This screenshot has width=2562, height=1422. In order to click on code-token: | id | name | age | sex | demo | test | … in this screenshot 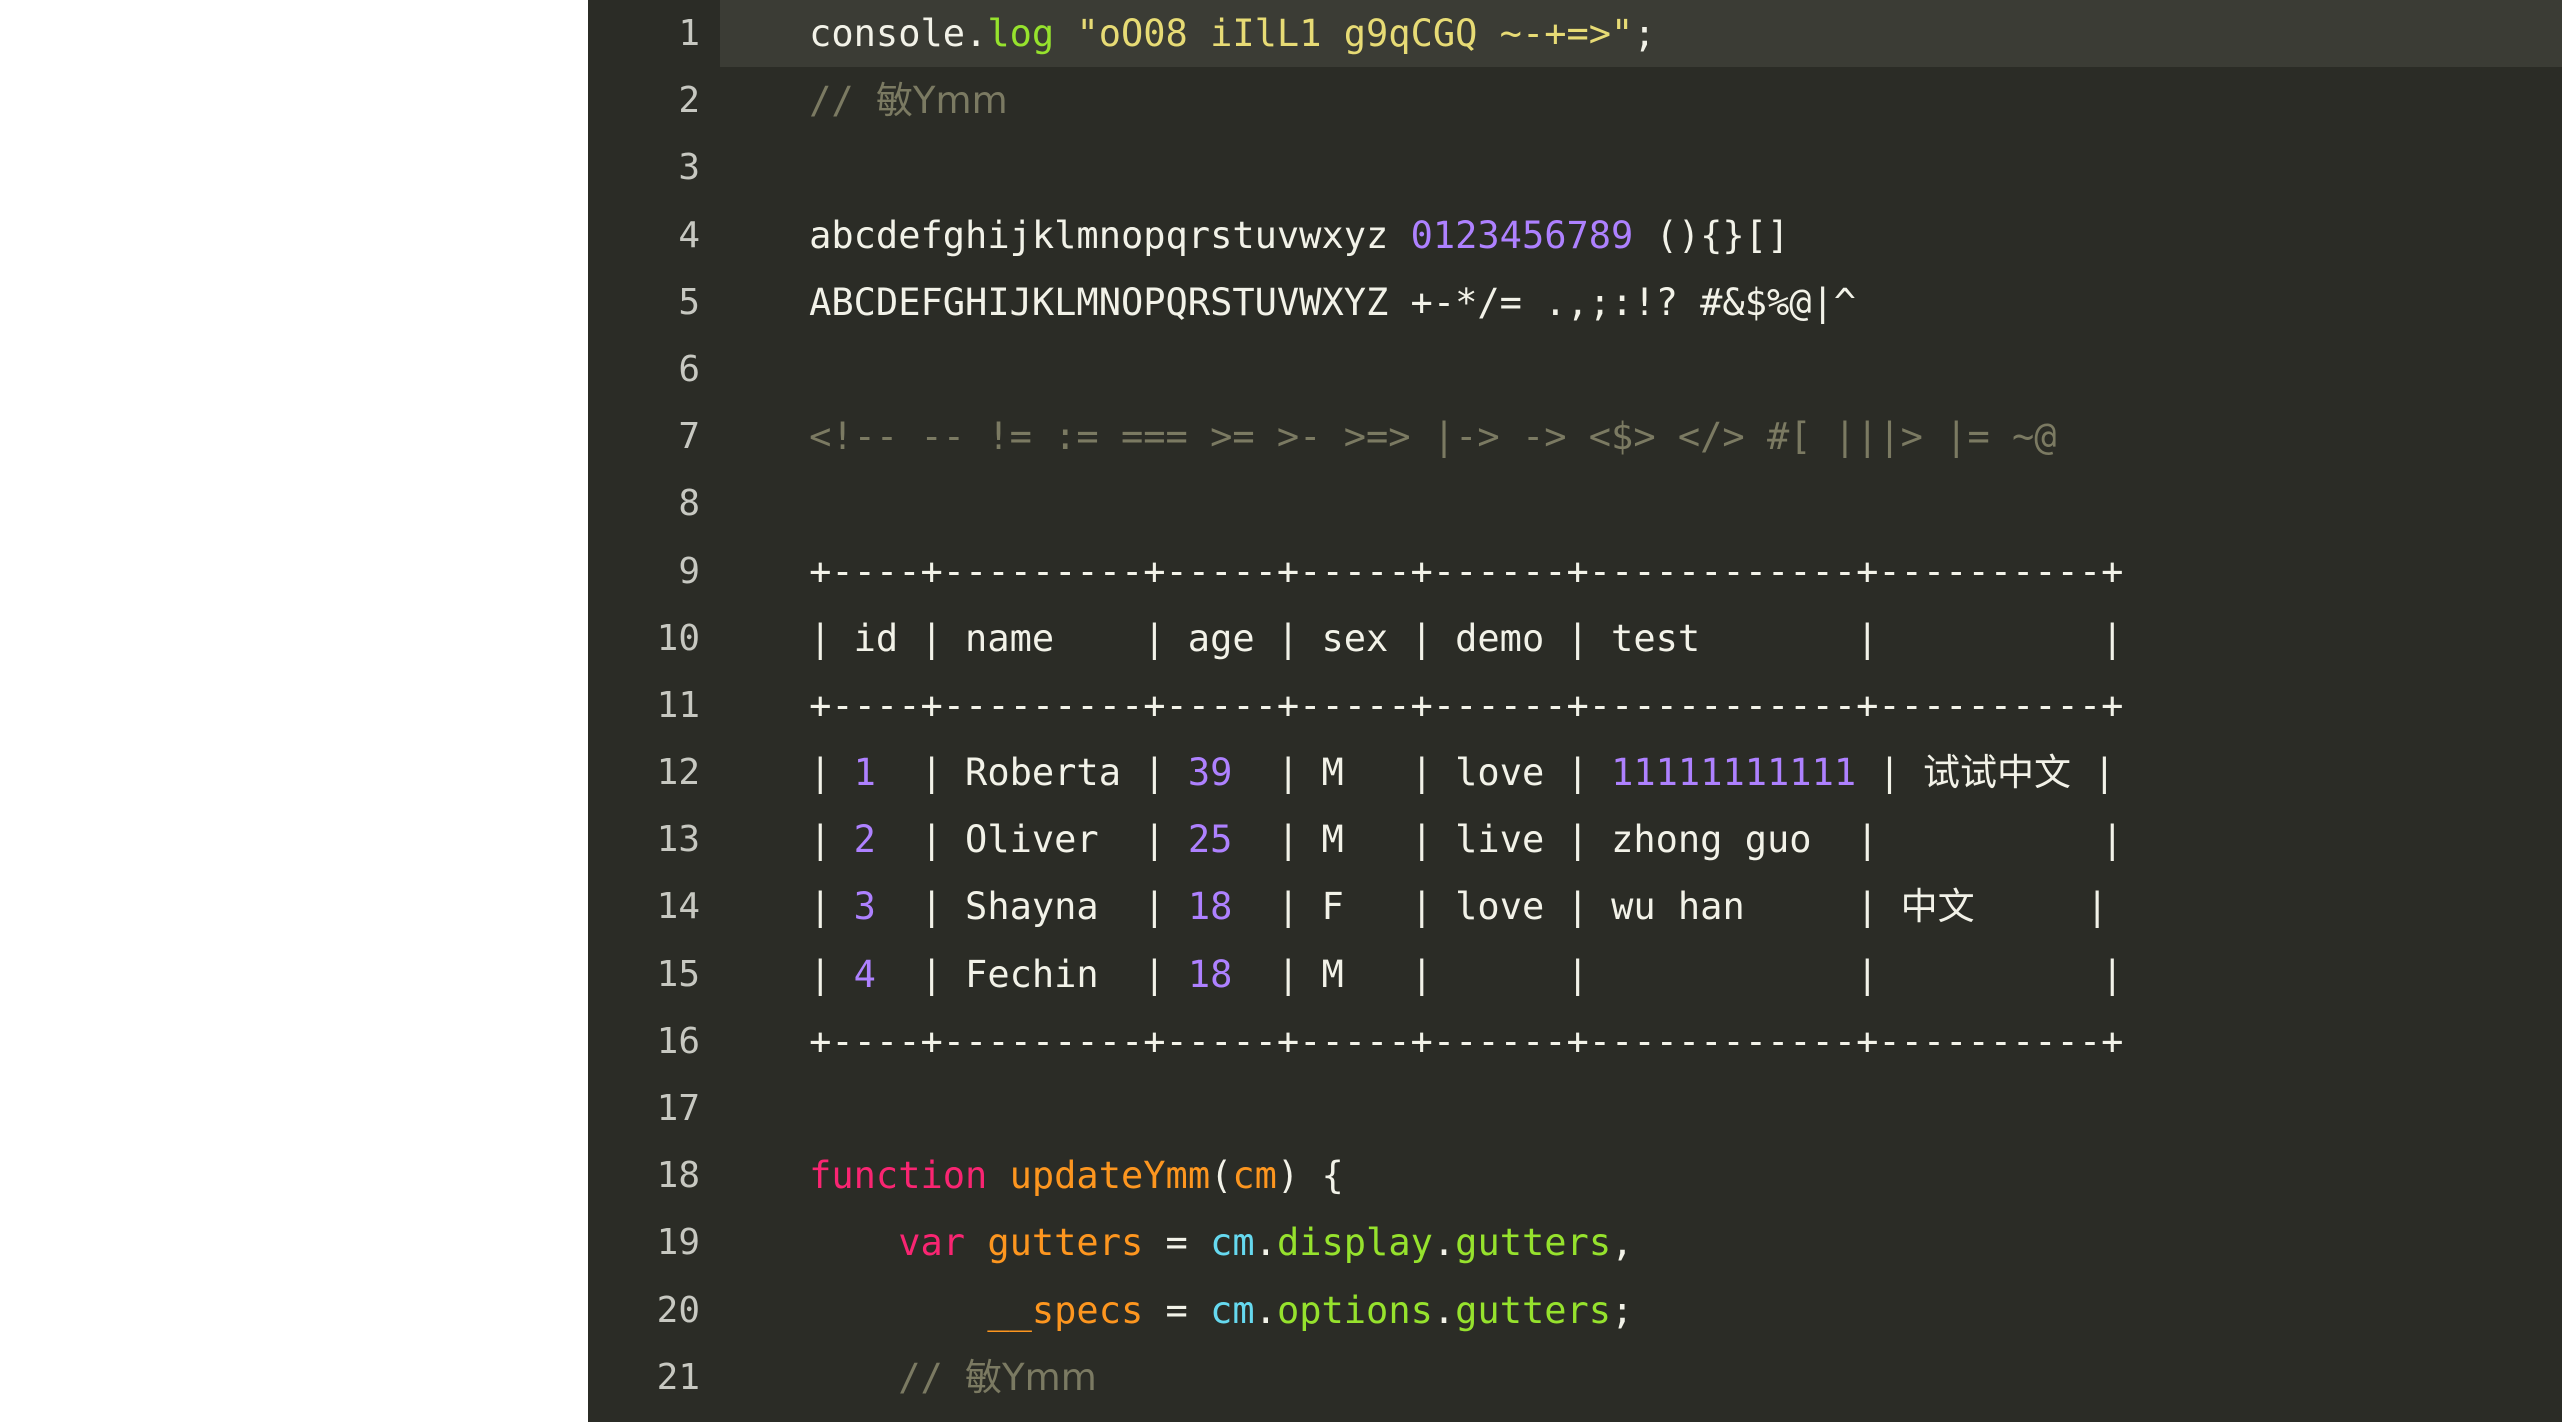, I will do `click(1466, 638)`.